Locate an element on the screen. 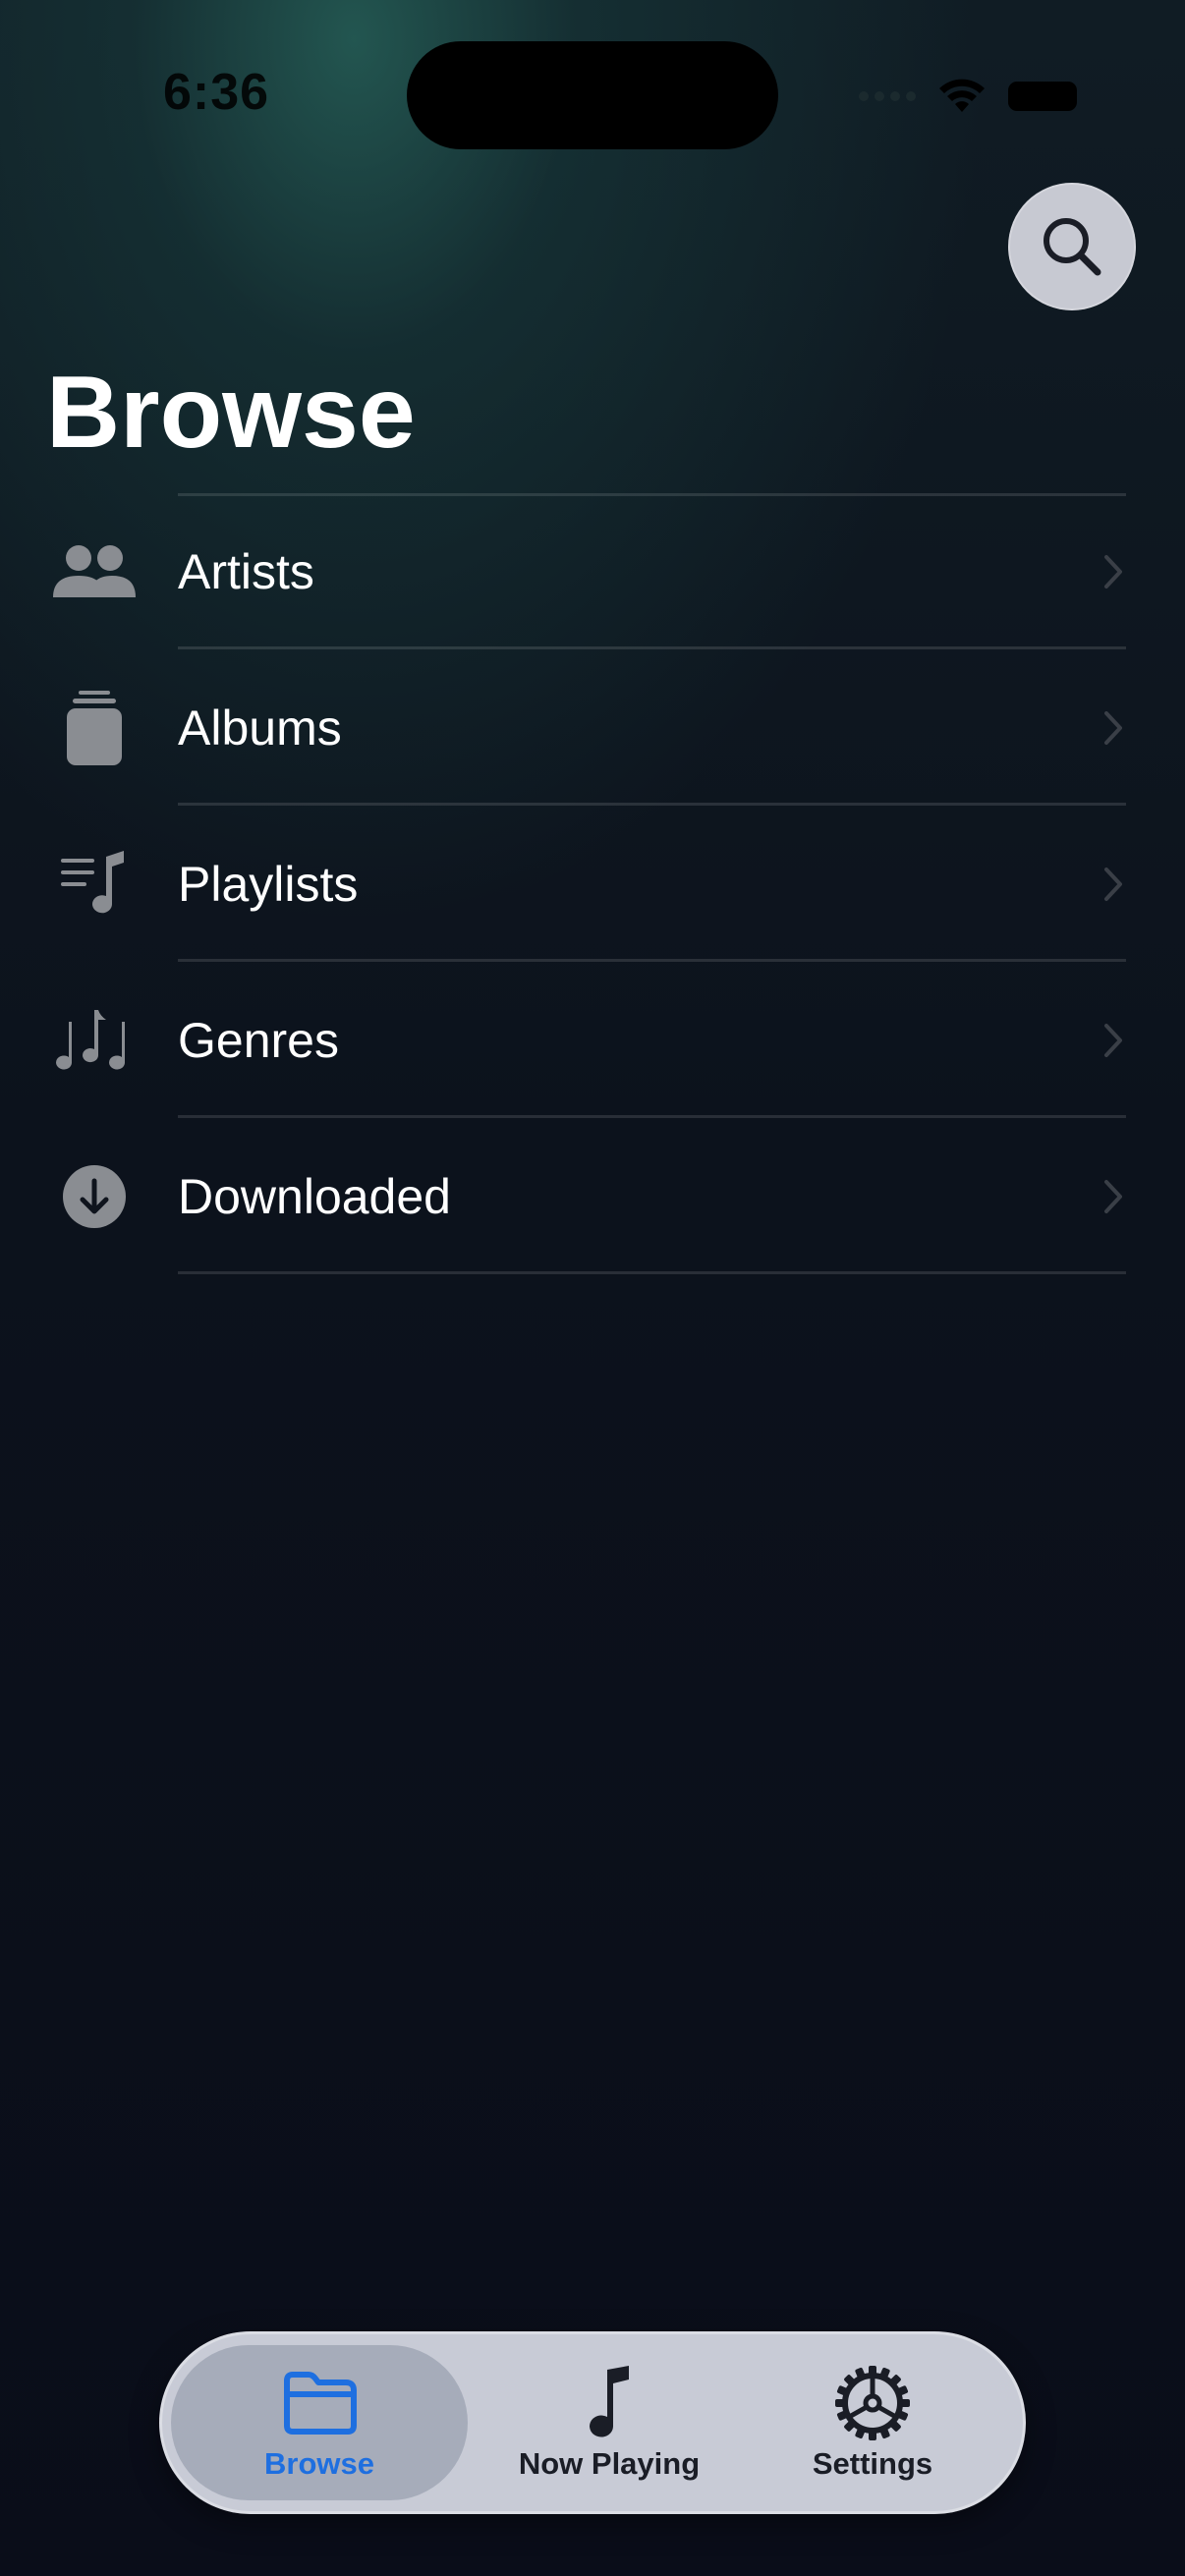  status-indicators is located at coordinates (968, 96).